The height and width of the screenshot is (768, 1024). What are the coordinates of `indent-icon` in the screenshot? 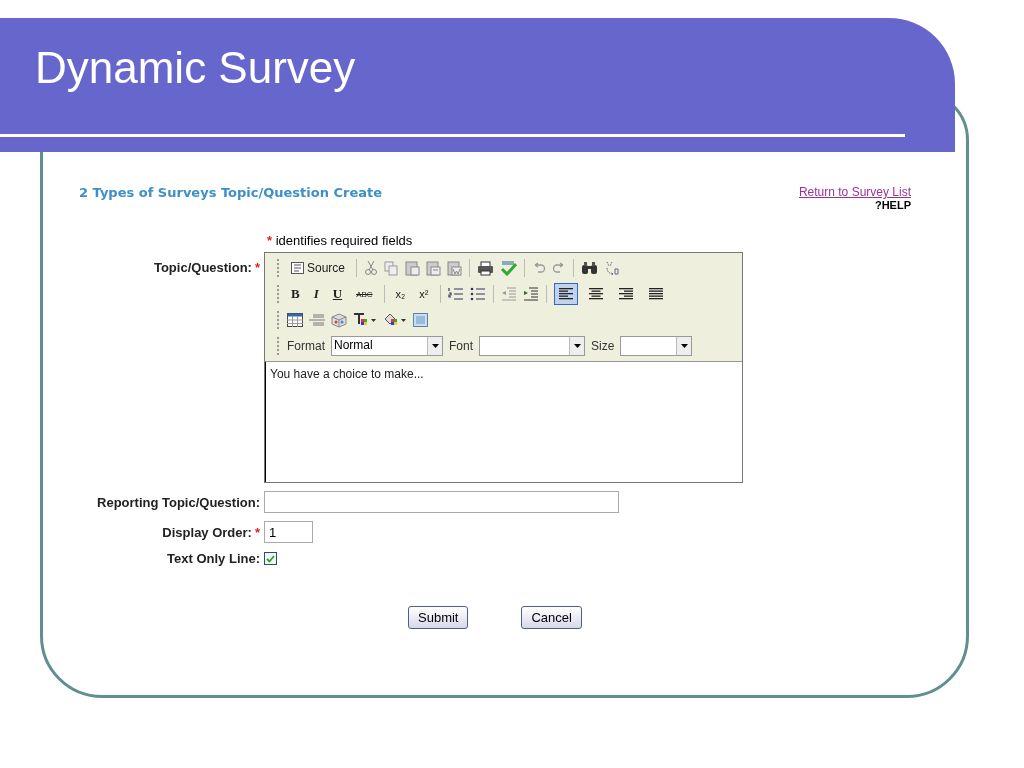 It's located at (530, 294).